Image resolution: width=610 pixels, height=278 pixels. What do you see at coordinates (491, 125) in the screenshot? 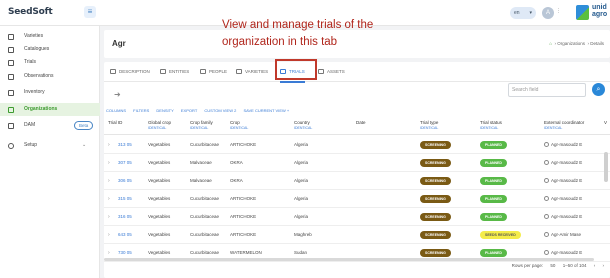
I see `column-header-trial-status: Trial status IDENTICAL` at bounding box center [491, 125].